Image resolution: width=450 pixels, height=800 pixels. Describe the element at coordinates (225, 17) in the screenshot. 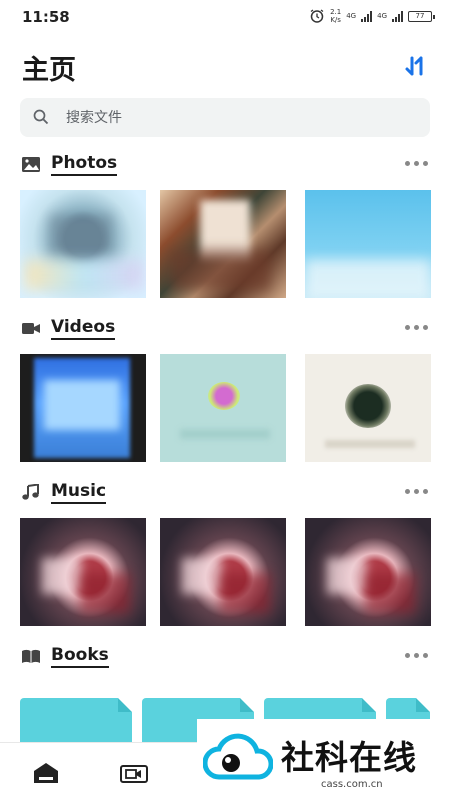

I see `status-bar: 11:58 2.1 K/s 4G 4G 77` at that location.